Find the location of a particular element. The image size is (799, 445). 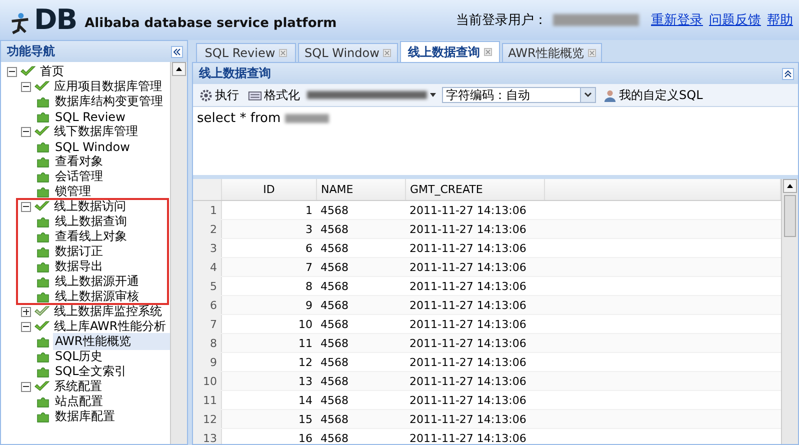

tab: SQL Review is located at coordinates (246, 52).